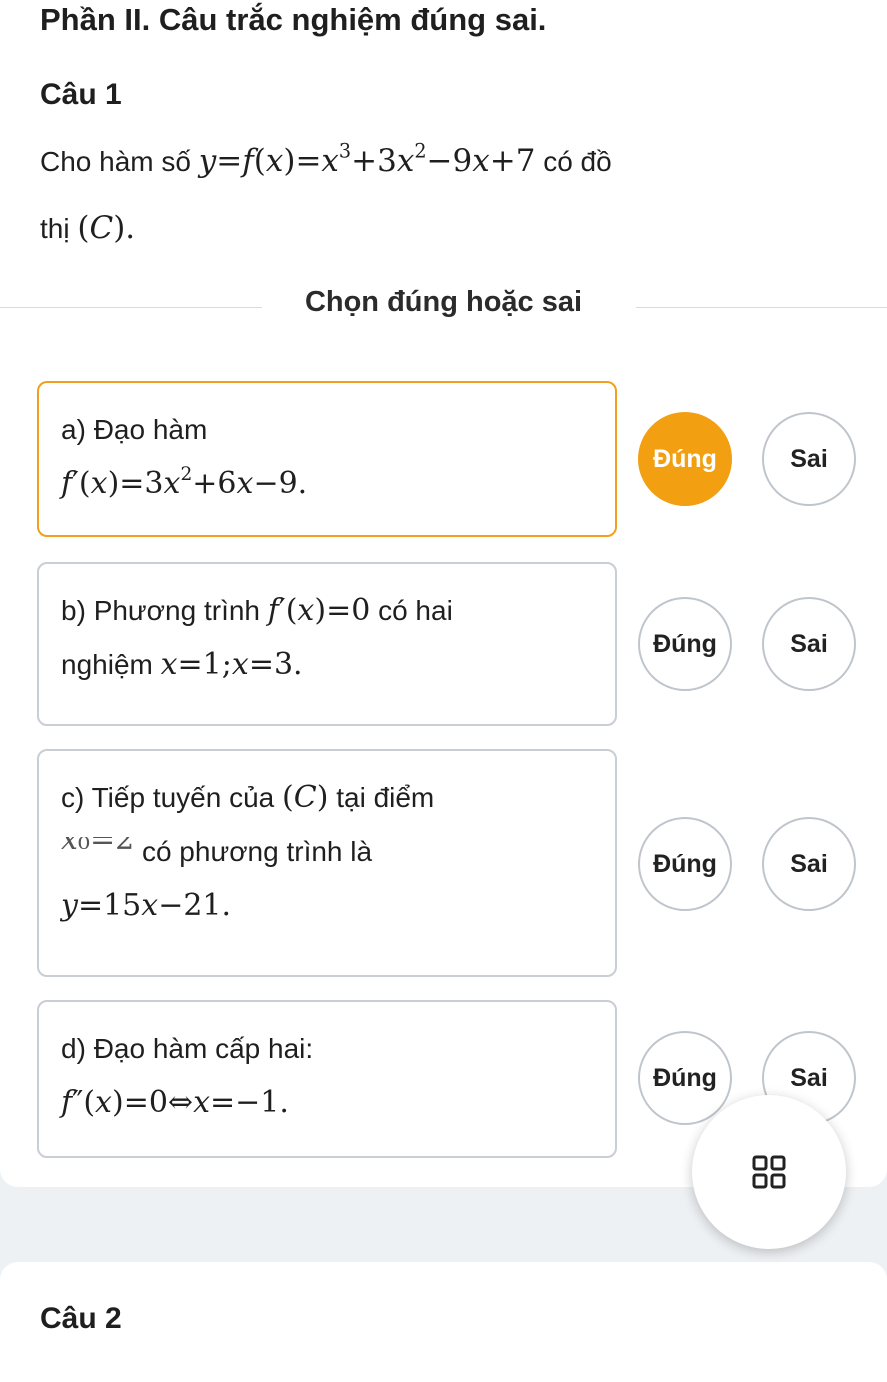 Image resolution: width=887 pixels, height=1382 pixels. Describe the element at coordinates (577, 161) in the screenshot. I see `stem-suffix: có đồ` at that location.